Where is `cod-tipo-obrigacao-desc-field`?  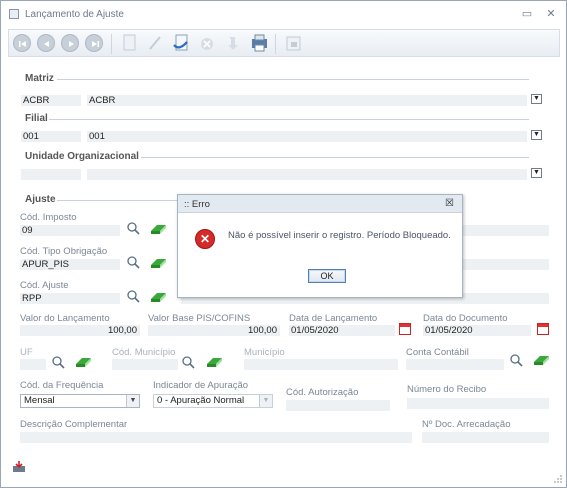 cod-tipo-obrigacao-desc-field is located at coordinates (506, 264).